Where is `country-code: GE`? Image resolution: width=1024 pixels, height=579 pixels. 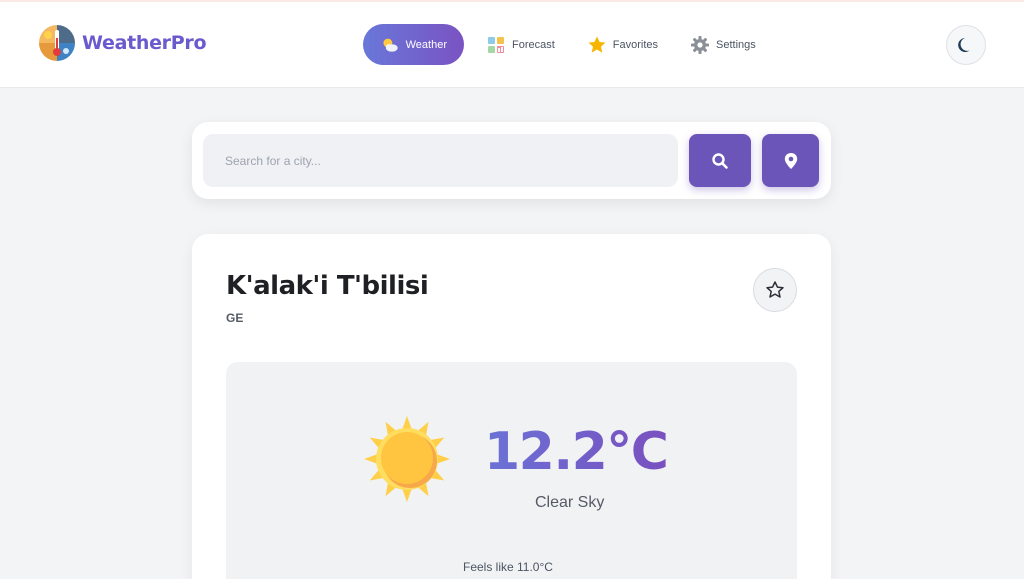 country-code: GE is located at coordinates (235, 318).